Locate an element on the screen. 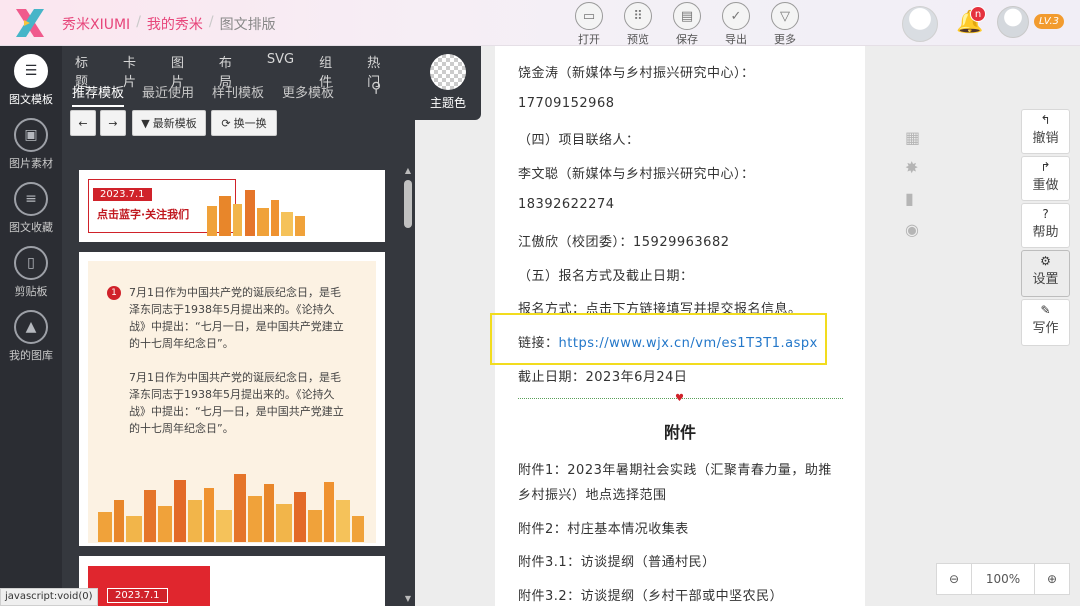 The width and height of the screenshot is (1080, 606). nav-clipboard: ▯ 剪贴板 is located at coordinates (31, 274).